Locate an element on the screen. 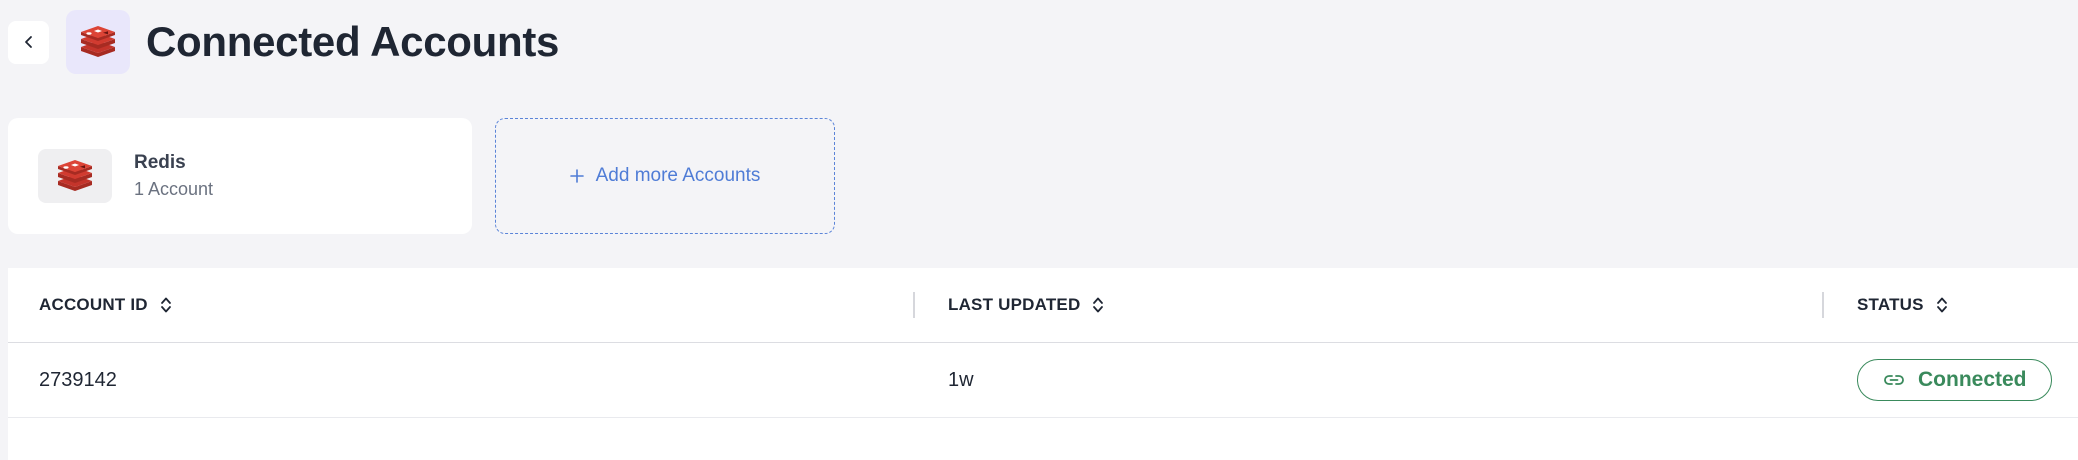 This screenshot has width=2078, height=460. chevron-left-icon is located at coordinates (28, 42).